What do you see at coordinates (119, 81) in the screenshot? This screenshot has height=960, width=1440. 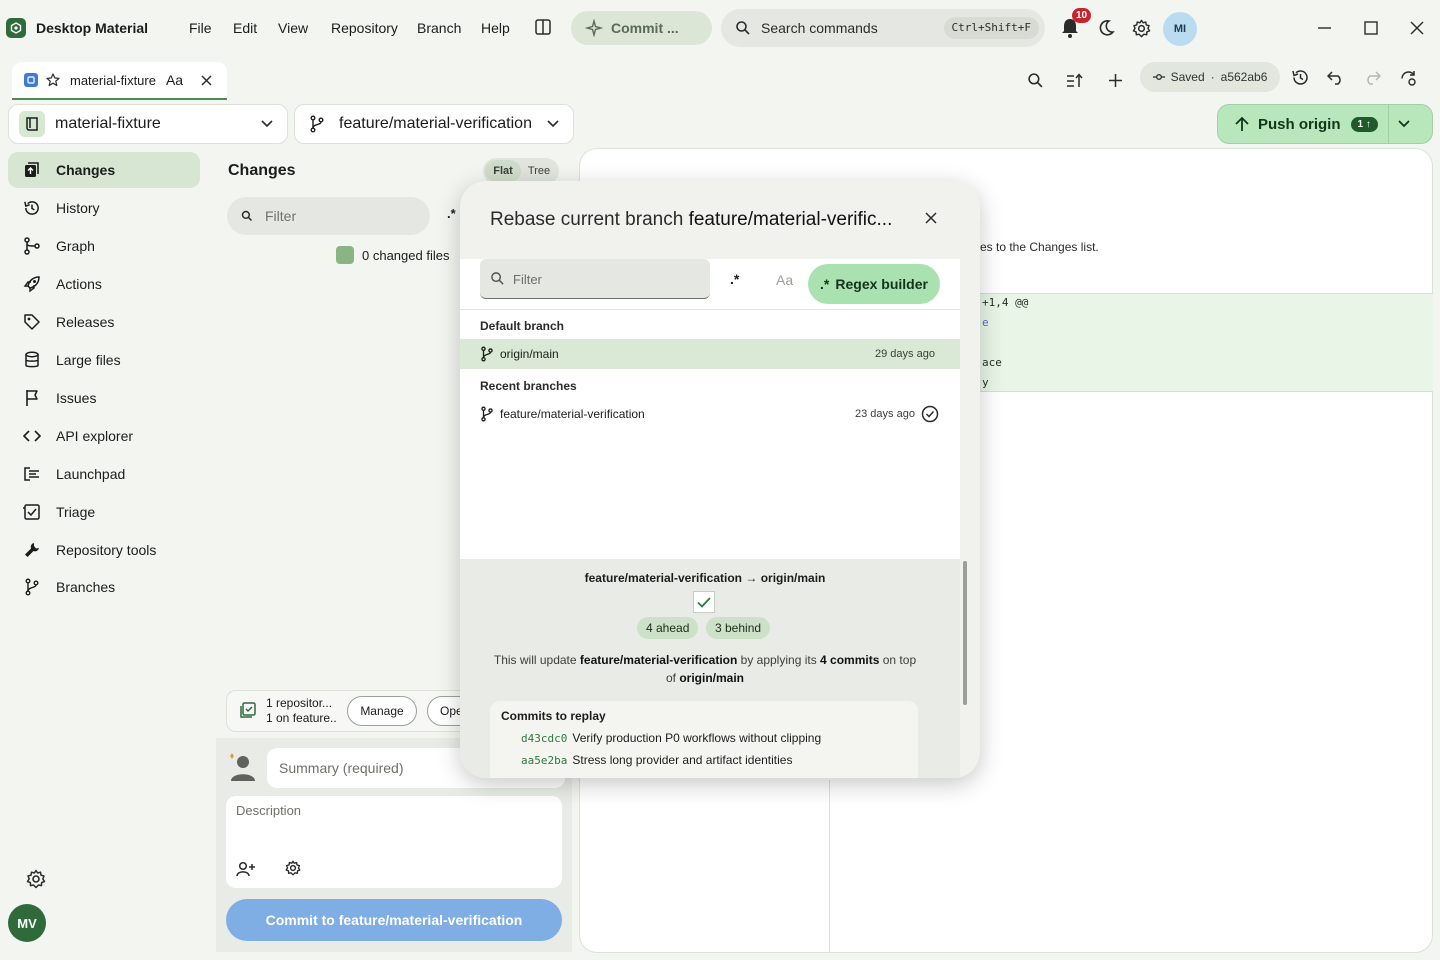 I see `repository-tab: material-fixture Aa` at bounding box center [119, 81].